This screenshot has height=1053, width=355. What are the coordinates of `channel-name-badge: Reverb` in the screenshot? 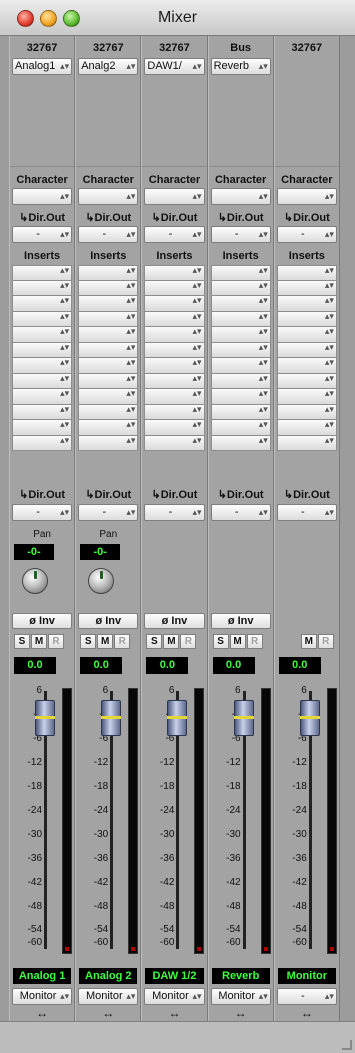 It's located at (240, 976).